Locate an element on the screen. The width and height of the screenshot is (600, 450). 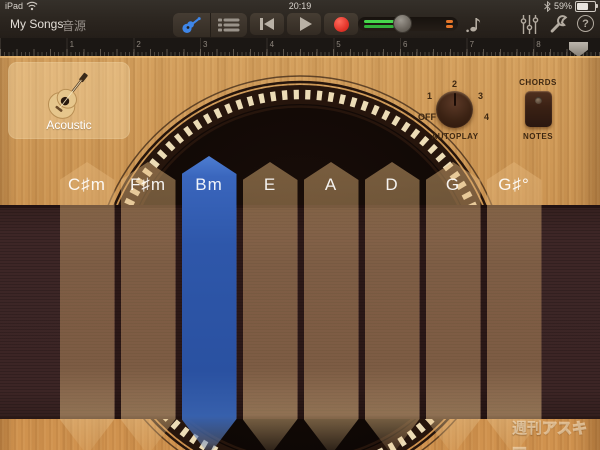
status-bar: iPad 20:19 59% is located at coordinates (300, 6).